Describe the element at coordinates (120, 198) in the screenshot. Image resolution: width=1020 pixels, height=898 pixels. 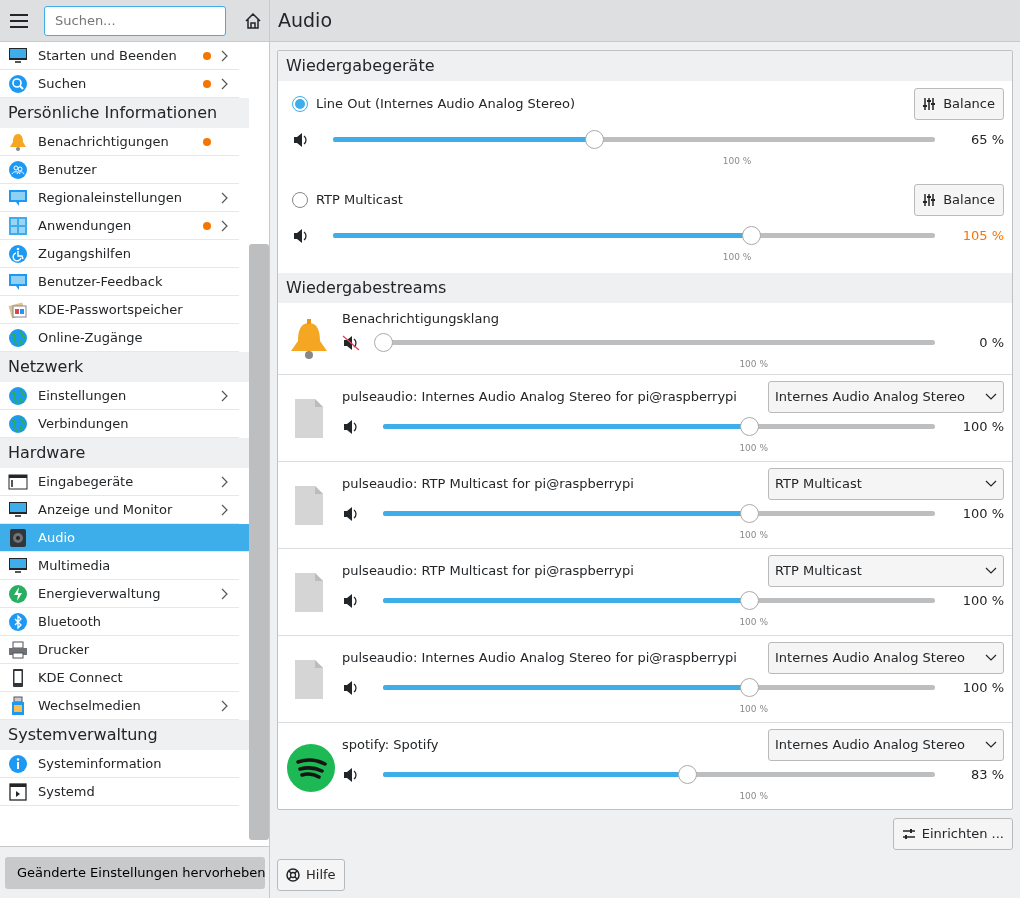
I see `sidebar-item: Regionaleinstellungen` at that location.